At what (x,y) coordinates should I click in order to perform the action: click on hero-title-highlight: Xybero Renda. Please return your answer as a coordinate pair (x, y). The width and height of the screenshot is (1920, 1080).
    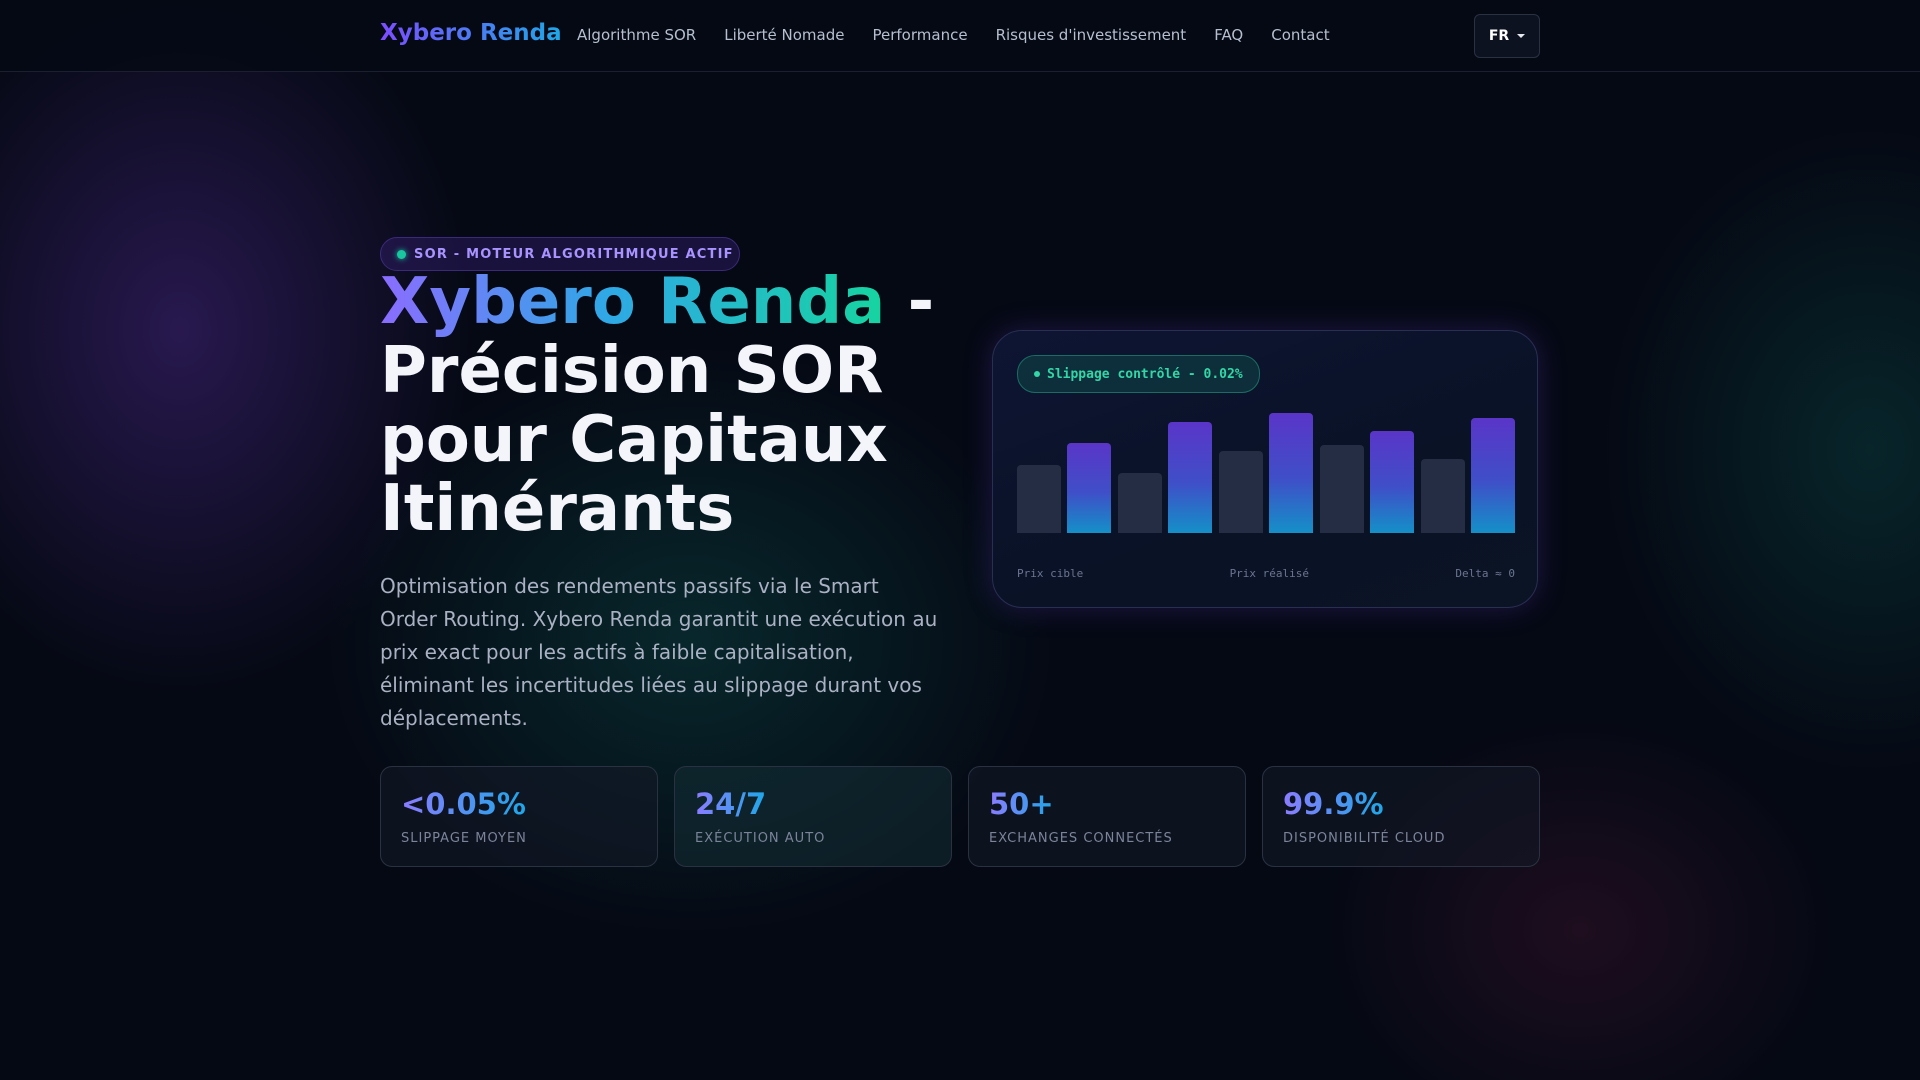
    Looking at the image, I should click on (633, 302).